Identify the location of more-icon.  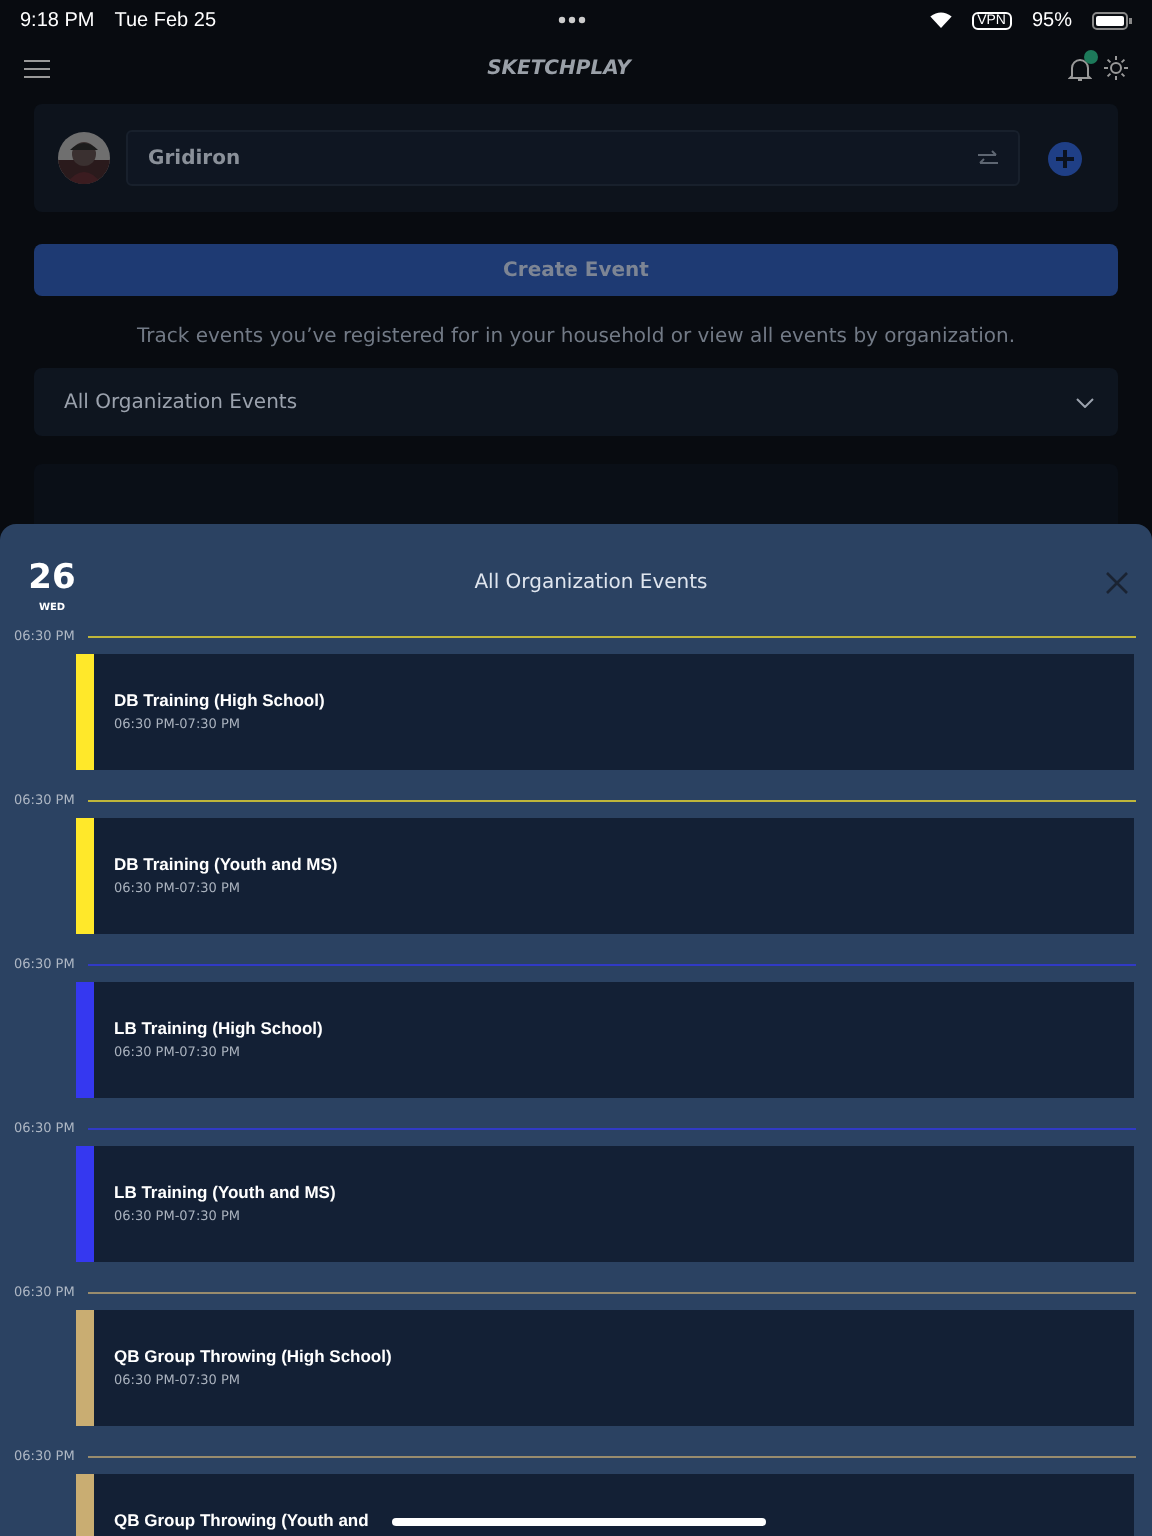
(572, 20).